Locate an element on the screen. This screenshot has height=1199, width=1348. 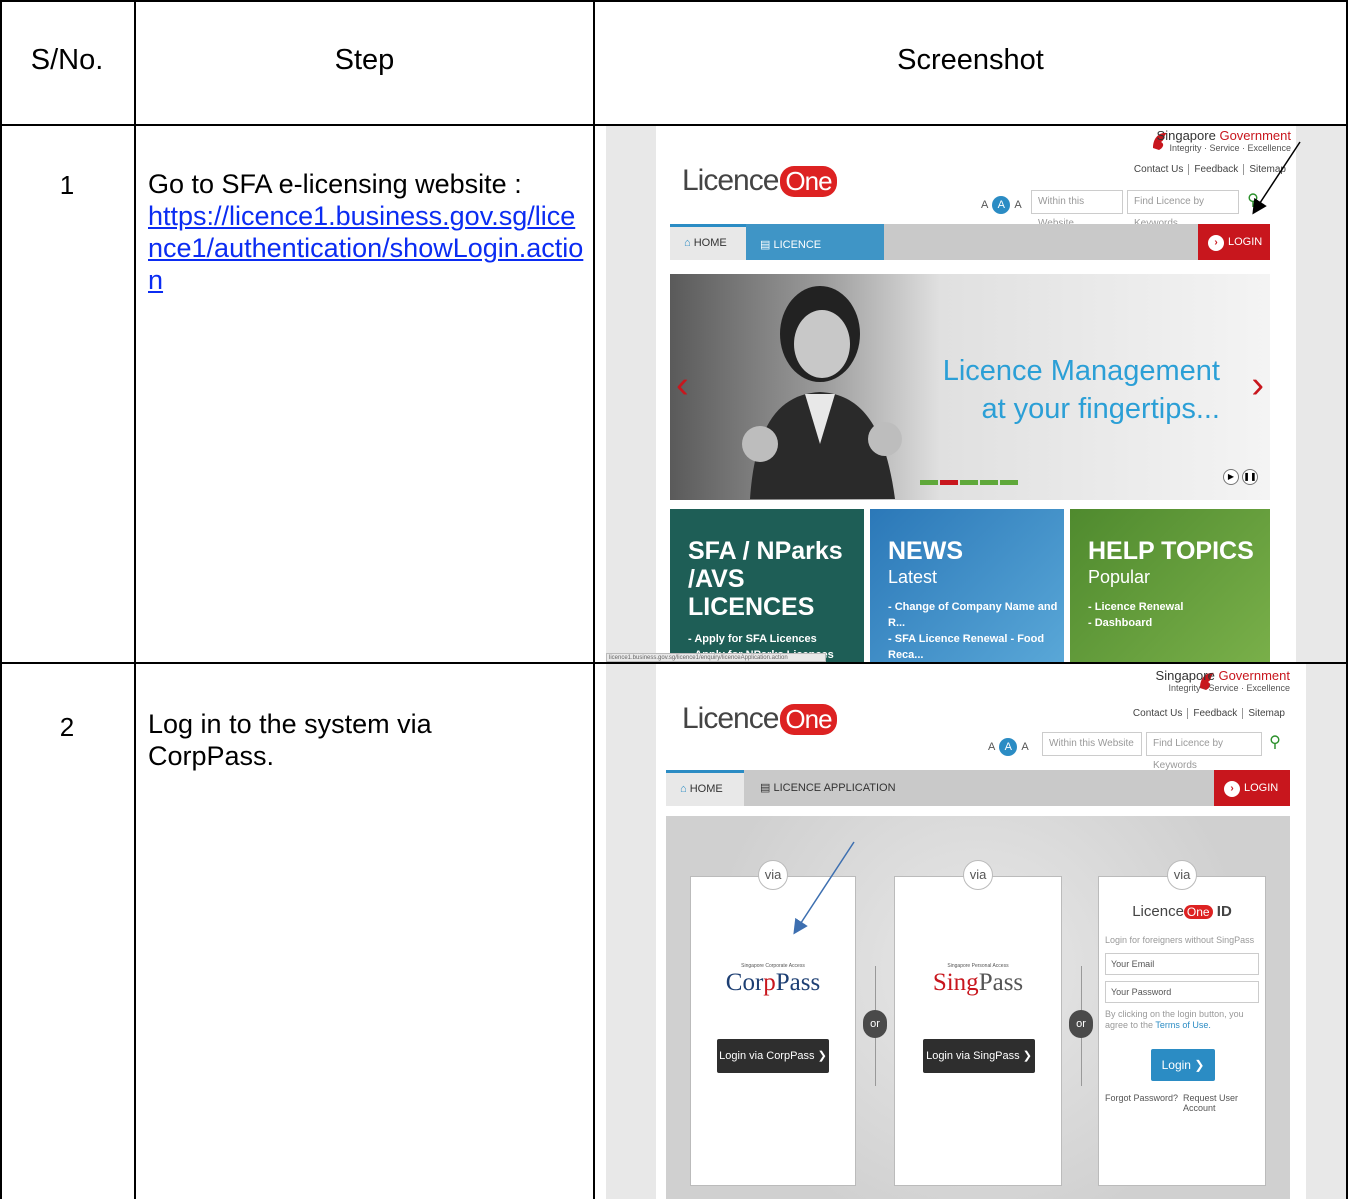
pause-icon: ❚❚ is located at coordinates (1250, 477).